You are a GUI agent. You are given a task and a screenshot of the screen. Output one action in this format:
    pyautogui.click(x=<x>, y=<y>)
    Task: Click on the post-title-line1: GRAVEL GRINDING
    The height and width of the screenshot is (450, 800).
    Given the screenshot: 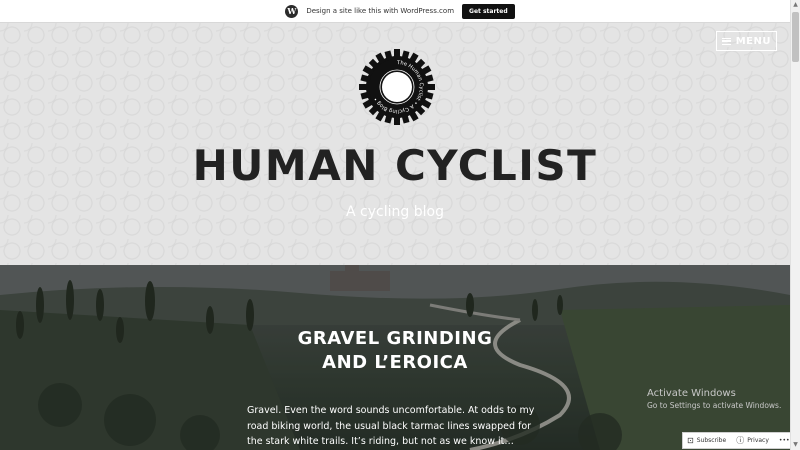 What is the action you would take?
    pyautogui.click(x=395, y=339)
    